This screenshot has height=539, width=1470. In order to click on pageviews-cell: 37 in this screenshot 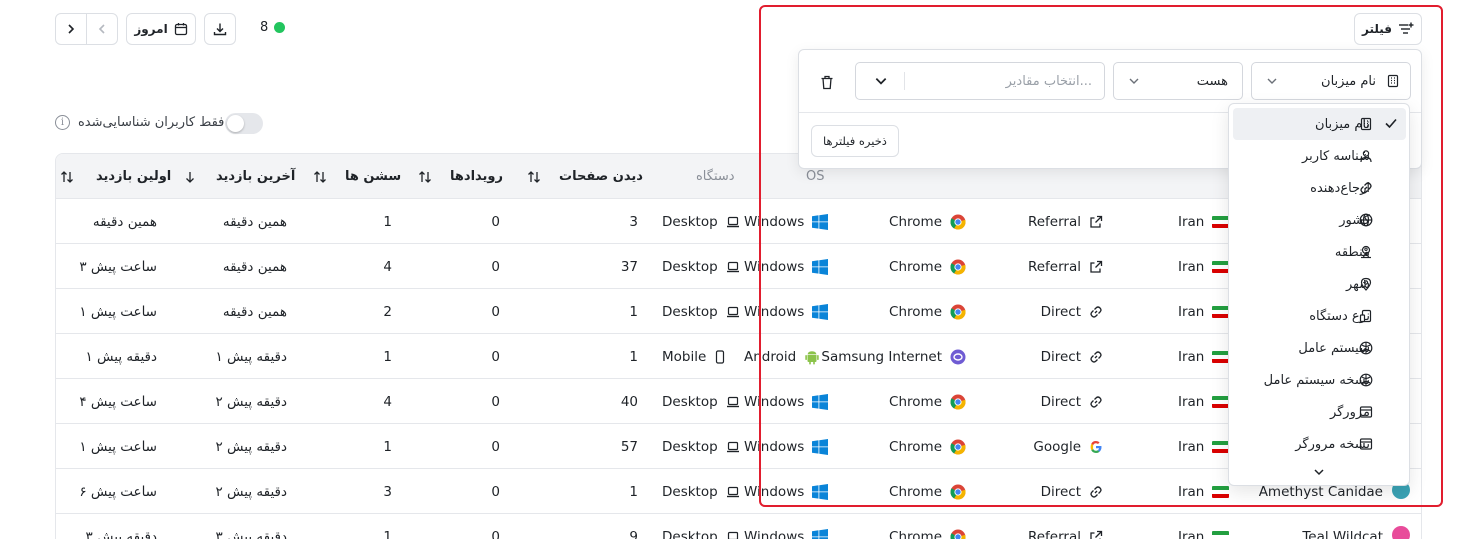, I will do `click(629, 266)`.